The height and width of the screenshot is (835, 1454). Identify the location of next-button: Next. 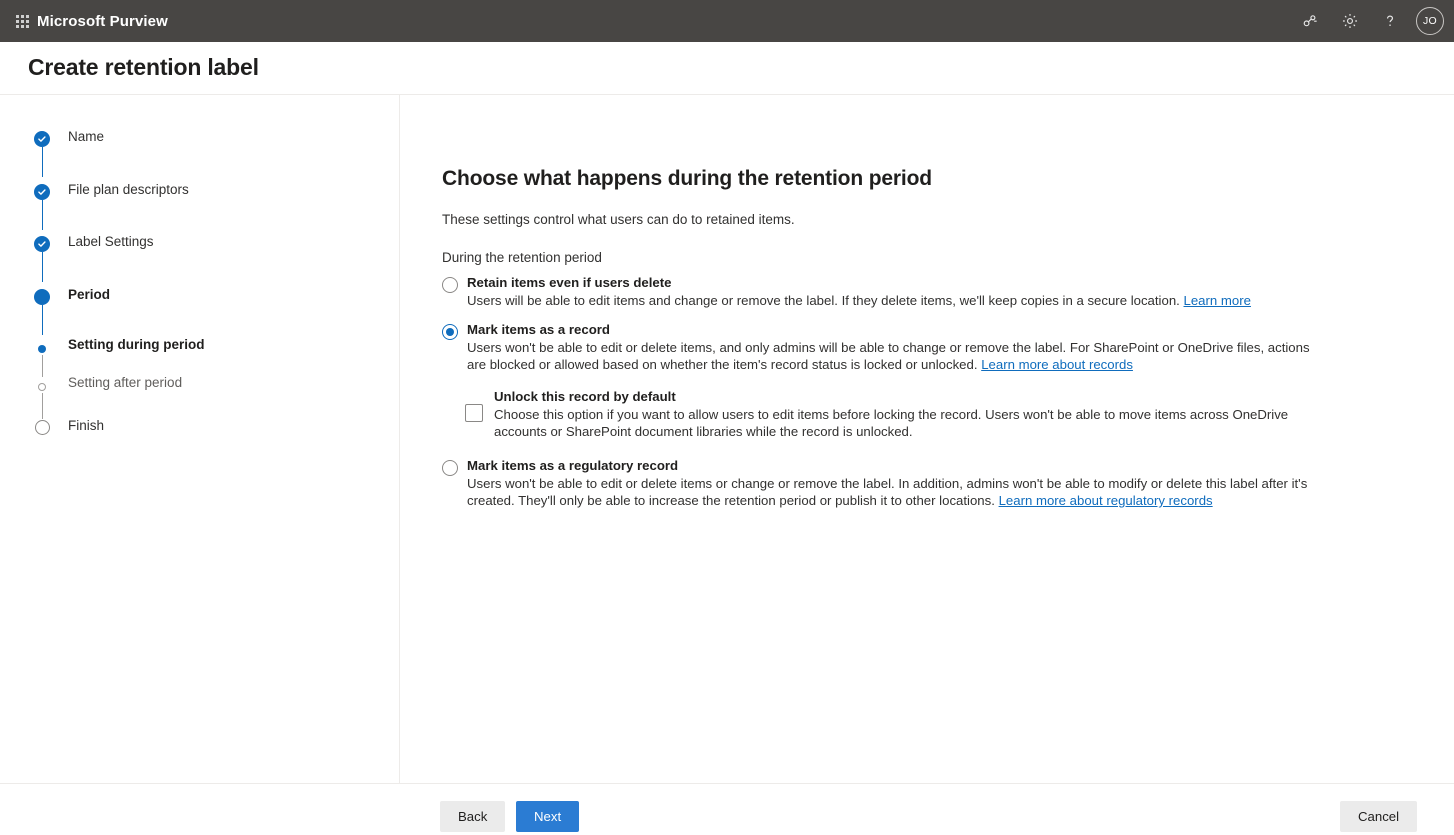
(548, 816).